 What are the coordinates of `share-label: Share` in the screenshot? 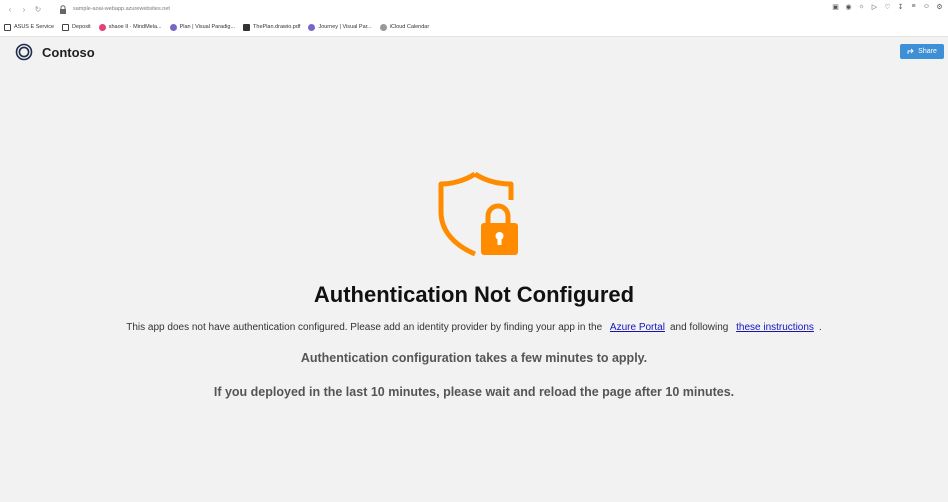 It's located at (927, 51).